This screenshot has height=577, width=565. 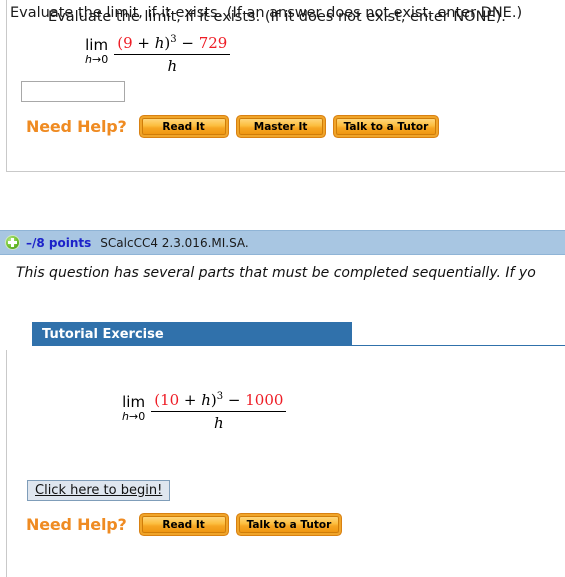 What do you see at coordinates (99, 490) in the screenshot?
I see `click-here-to-begin-button: Click here to begin!` at bounding box center [99, 490].